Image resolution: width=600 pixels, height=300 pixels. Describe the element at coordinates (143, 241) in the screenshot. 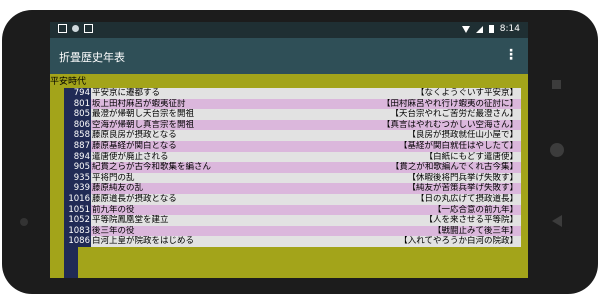

I see `event-text: 白河上皇が院政をはじめる` at that location.